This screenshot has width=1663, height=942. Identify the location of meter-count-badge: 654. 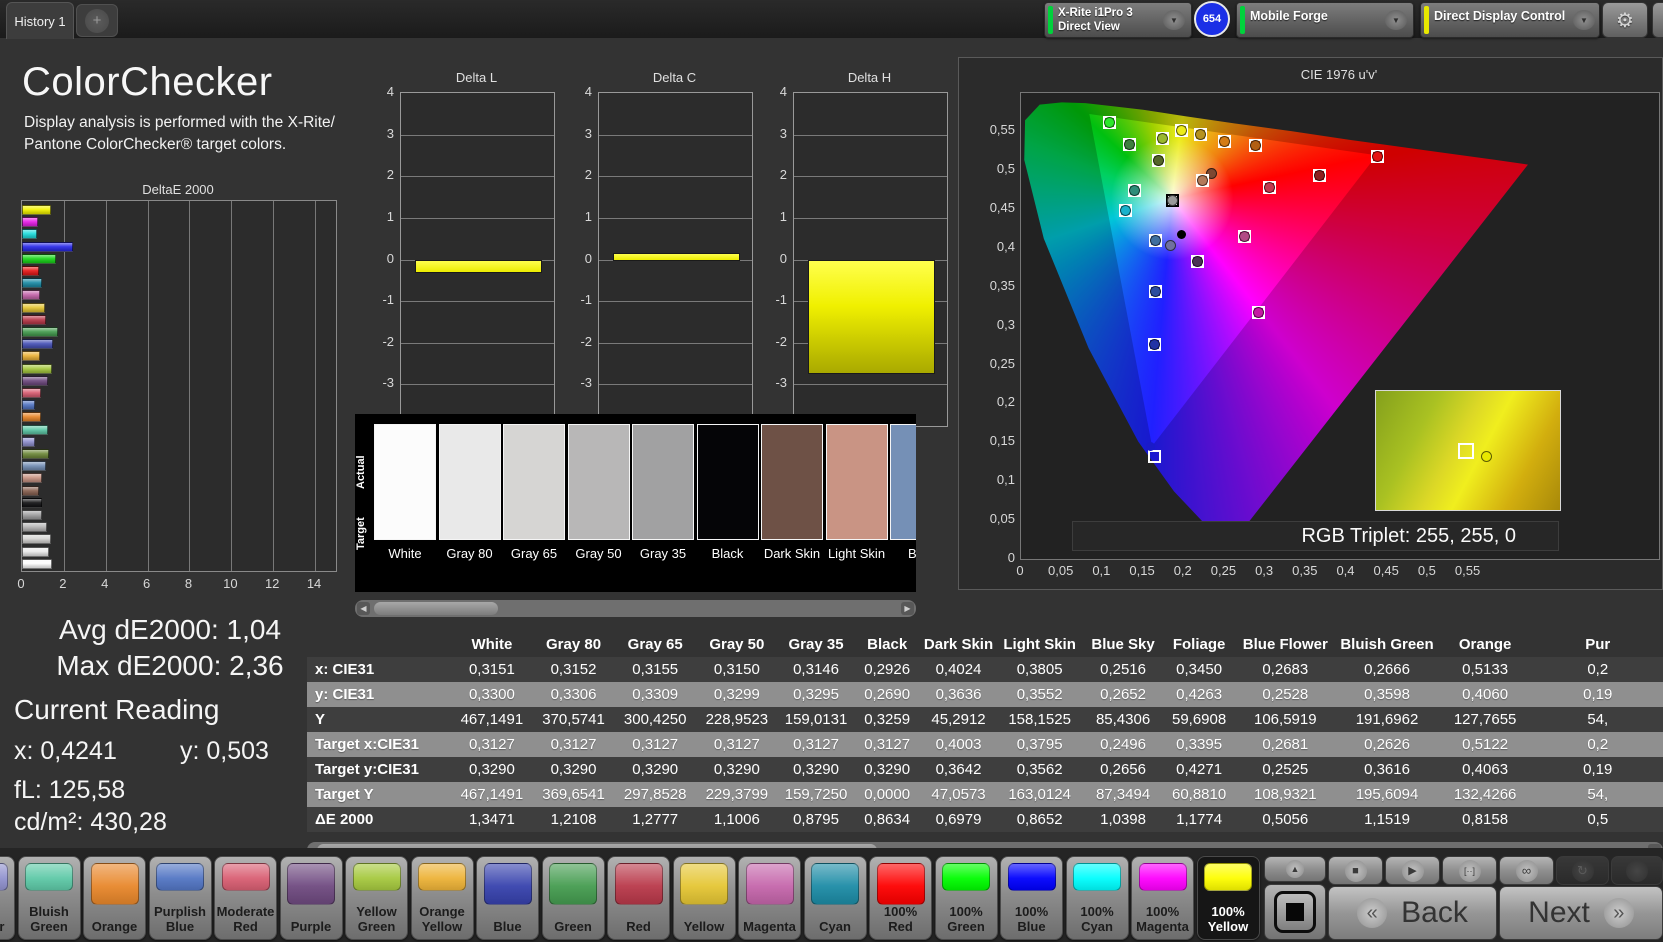
(1212, 19).